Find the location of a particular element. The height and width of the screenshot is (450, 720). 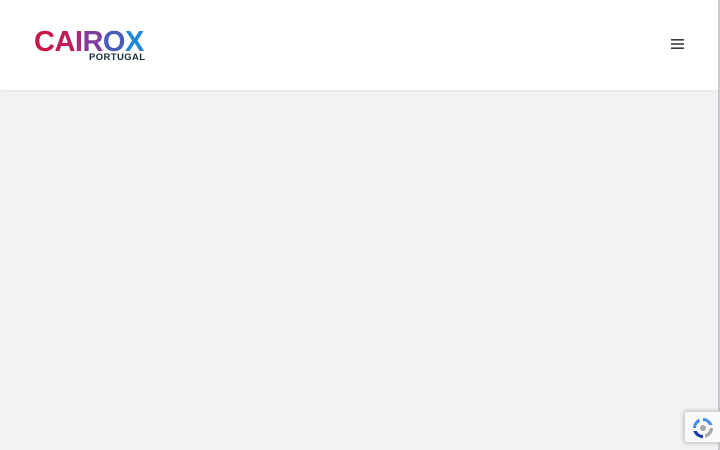

logo-subtitle: PORTUGAL is located at coordinates (117, 57).